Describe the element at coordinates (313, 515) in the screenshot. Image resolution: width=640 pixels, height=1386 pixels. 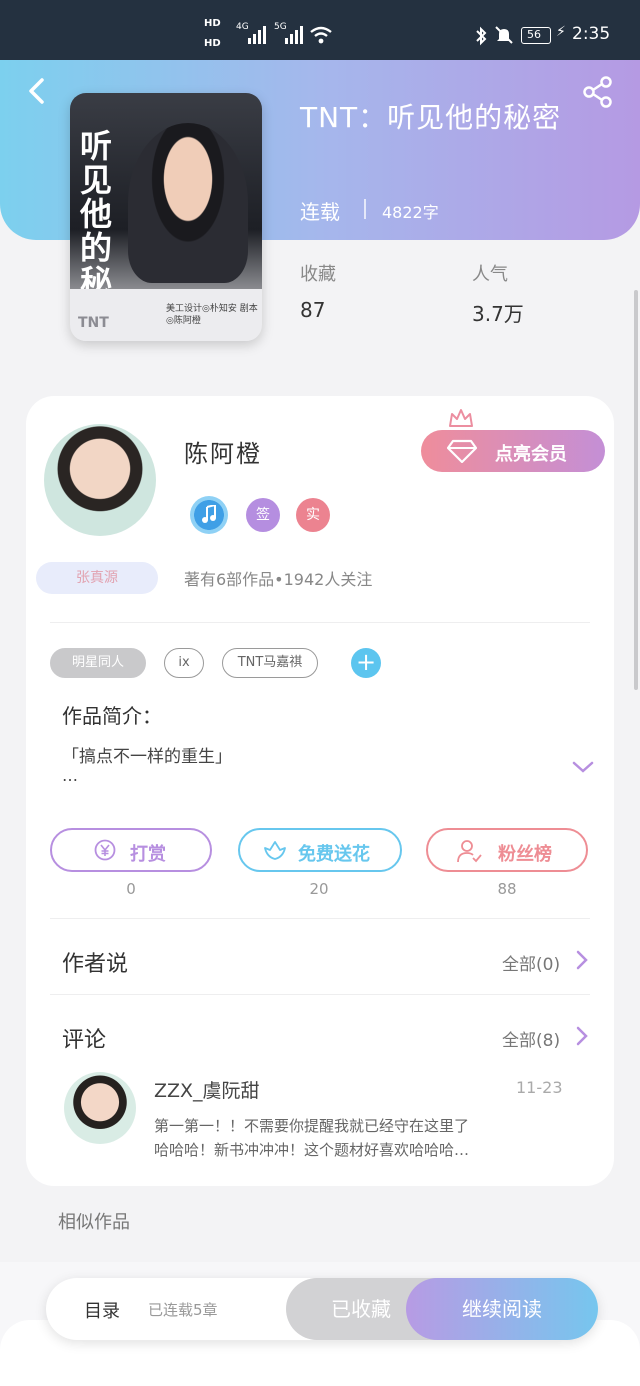
I see `verified-badge: 实` at that location.